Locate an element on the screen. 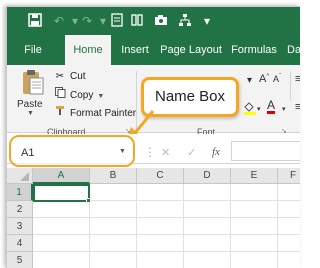  cell-e5 is located at coordinates (254, 260).